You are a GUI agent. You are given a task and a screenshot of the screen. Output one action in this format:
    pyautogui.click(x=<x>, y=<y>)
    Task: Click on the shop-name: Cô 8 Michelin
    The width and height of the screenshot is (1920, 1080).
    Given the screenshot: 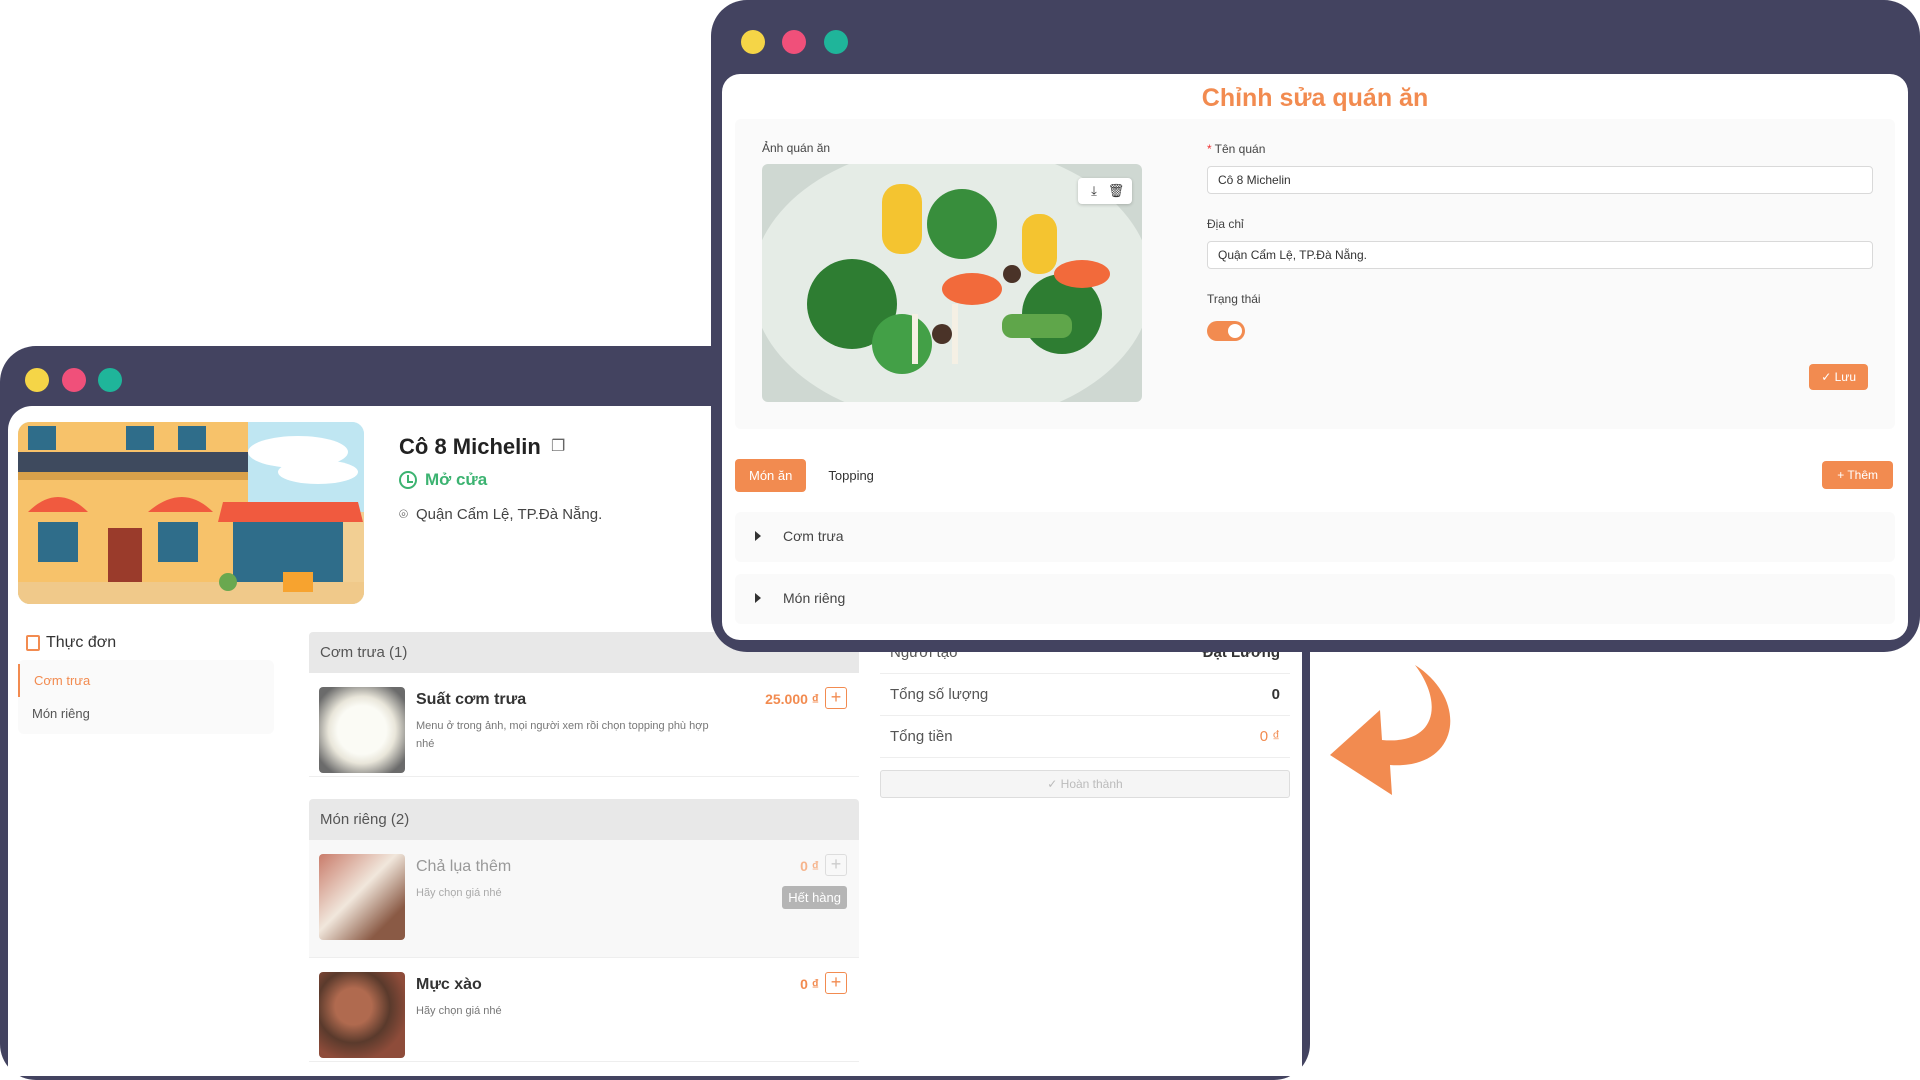 What is the action you would take?
    pyautogui.click(x=470, y=446)
    